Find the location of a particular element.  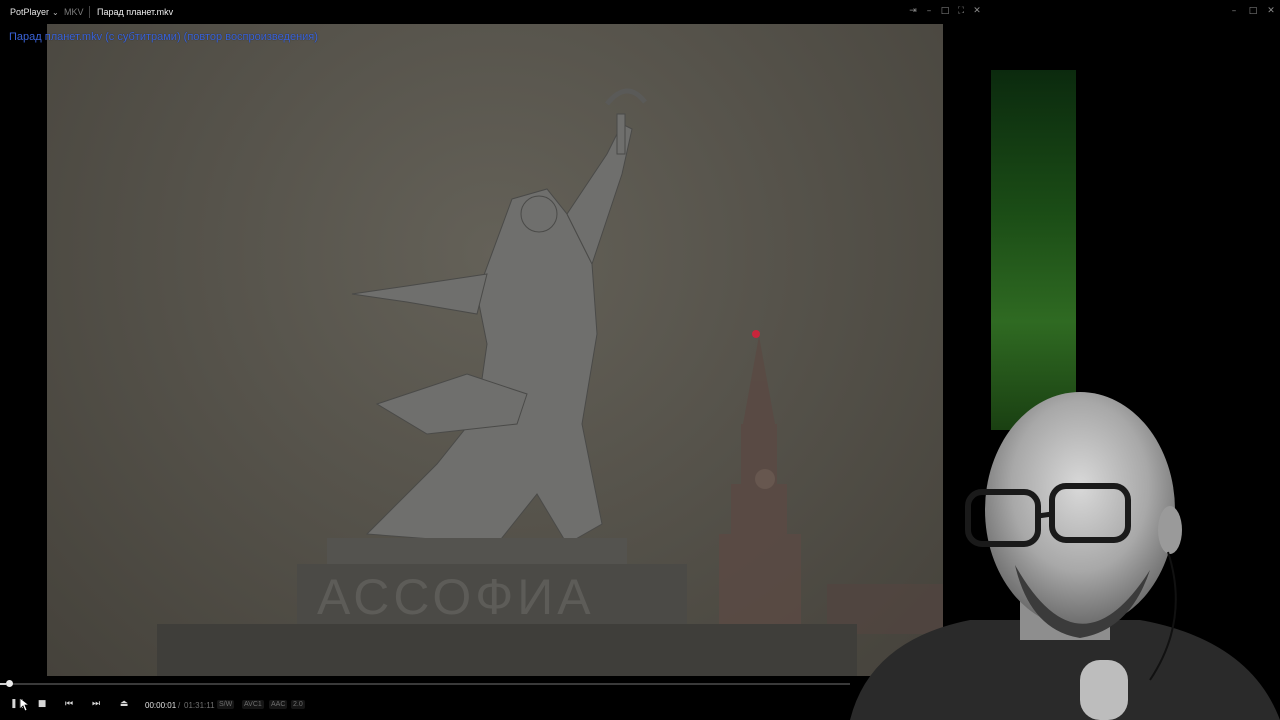

pin-icon: ⇥ is located at coordinates (913, 11).